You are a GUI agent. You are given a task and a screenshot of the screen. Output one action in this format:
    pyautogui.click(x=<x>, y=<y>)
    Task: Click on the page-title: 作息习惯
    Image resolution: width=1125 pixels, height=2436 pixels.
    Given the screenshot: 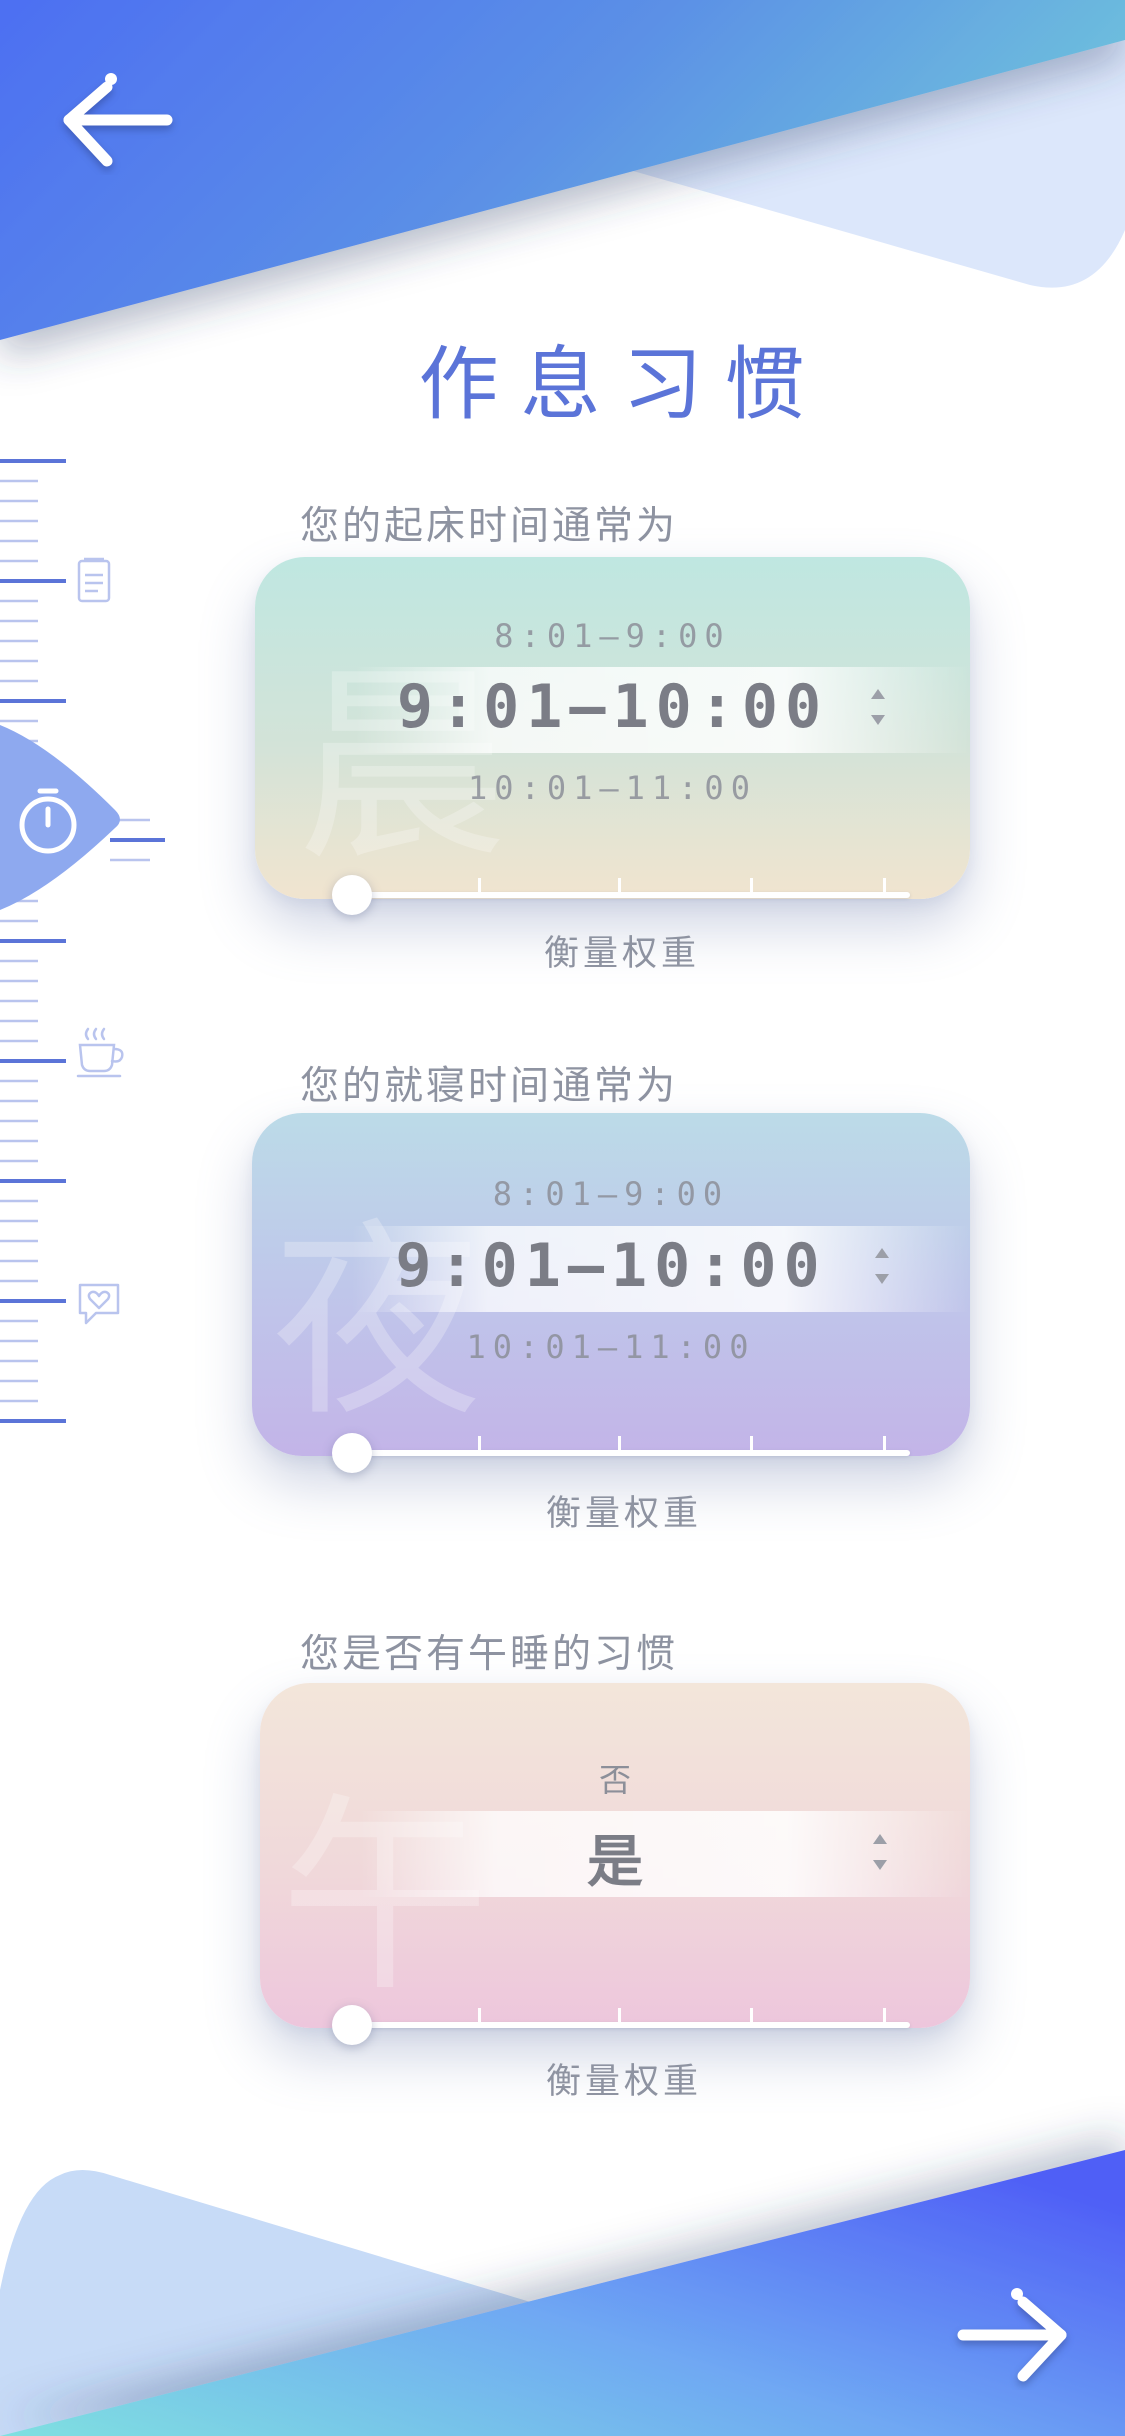 What is the action you would take?
    pyautogui.click(x=622, y=384)
    